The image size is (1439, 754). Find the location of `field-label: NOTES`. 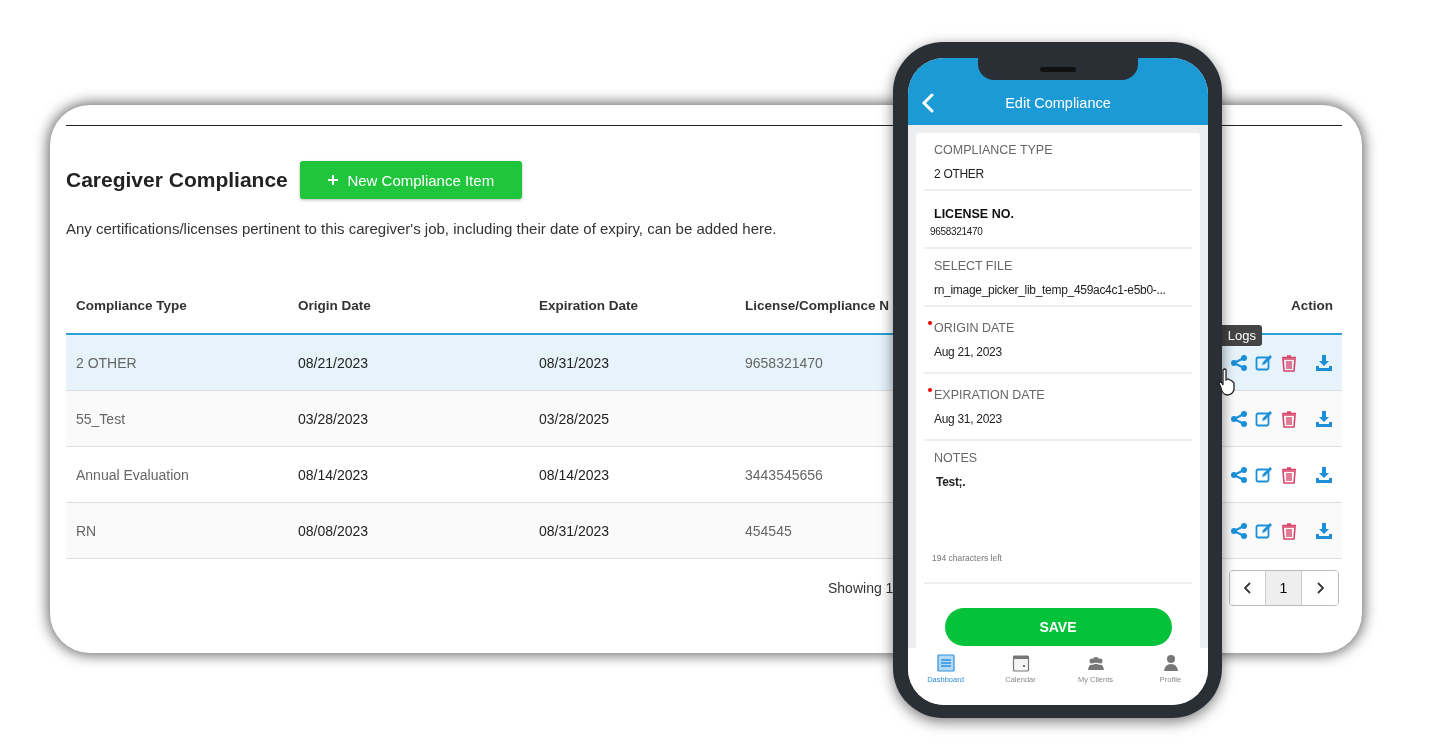

field-label: NOTES is located at coordinates (956, 458).